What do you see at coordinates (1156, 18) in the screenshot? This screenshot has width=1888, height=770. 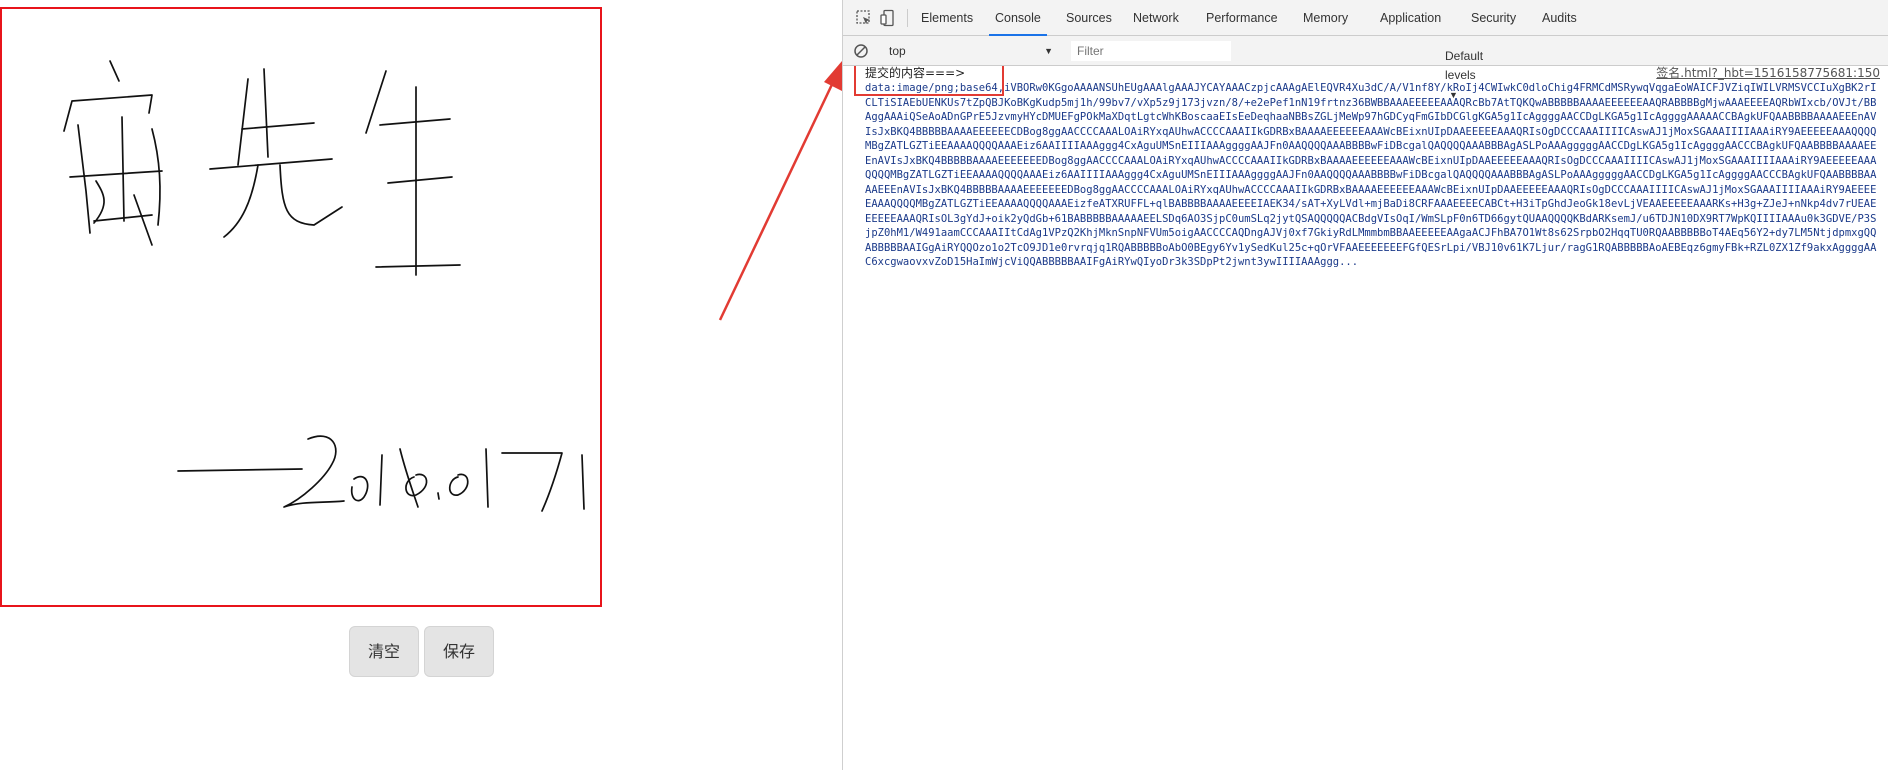 I see `tab-network: Network` at bounding box center [1156, 18].